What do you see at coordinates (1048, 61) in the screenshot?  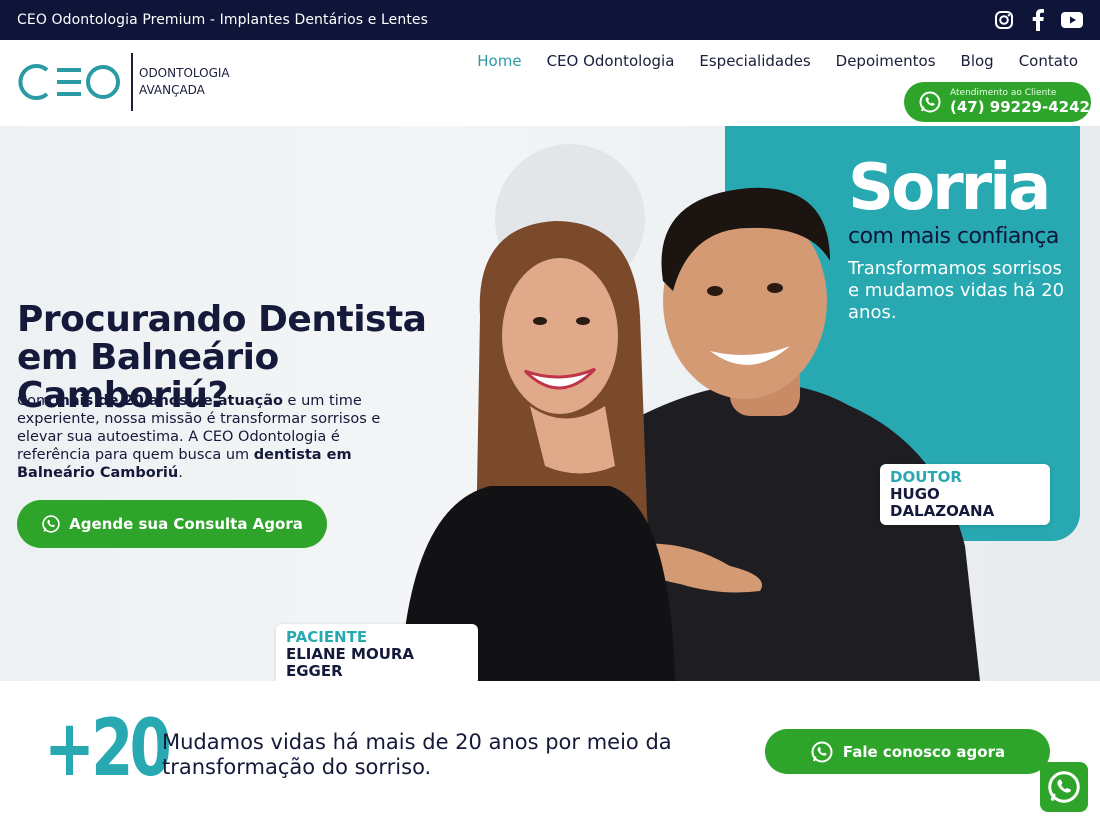 I see `nav-contato: Contato` at bounding box center [1048, 61].